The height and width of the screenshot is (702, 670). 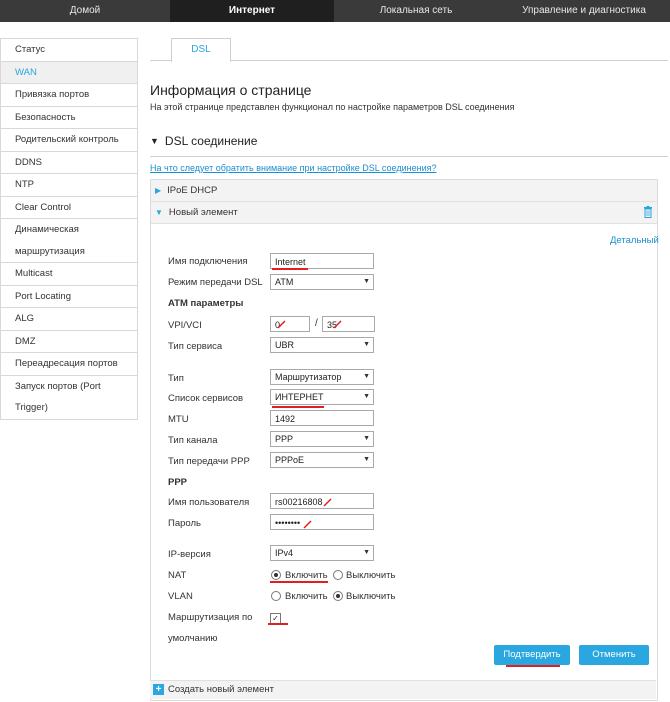 I want to click on mtu-input: 1492, so click(x=322, y=418).